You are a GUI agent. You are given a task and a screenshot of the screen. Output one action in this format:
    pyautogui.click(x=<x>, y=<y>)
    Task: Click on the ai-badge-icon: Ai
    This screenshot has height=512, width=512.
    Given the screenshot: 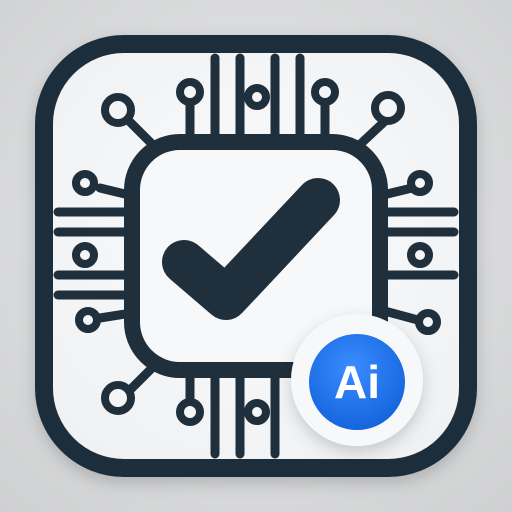 What is the action you would take?
    pyautogui.click(x=357, y=380)
    